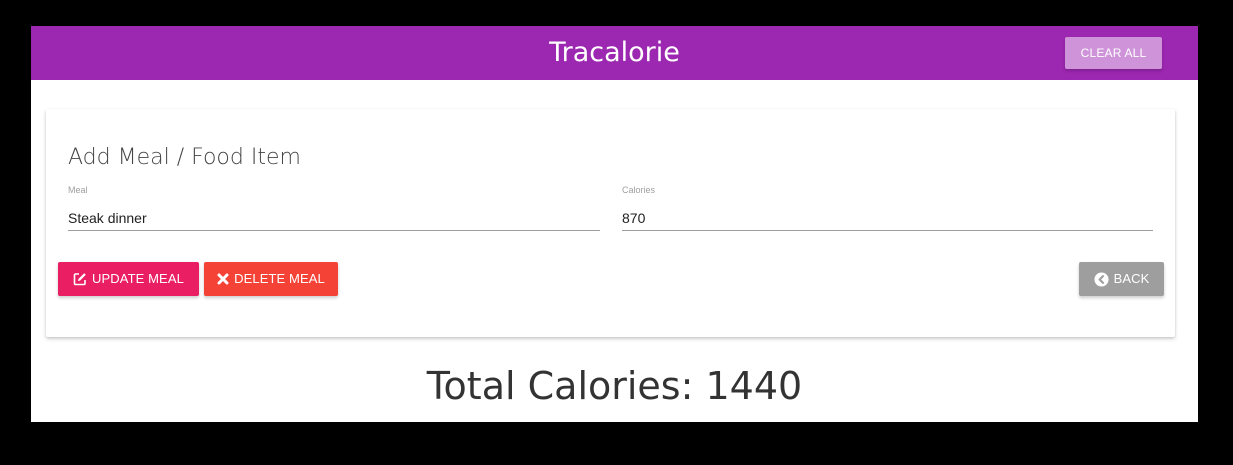 This screenshot has height=465, width=1233. I want to click on card-title: Add Meal / Food Item, so click(184, 157).